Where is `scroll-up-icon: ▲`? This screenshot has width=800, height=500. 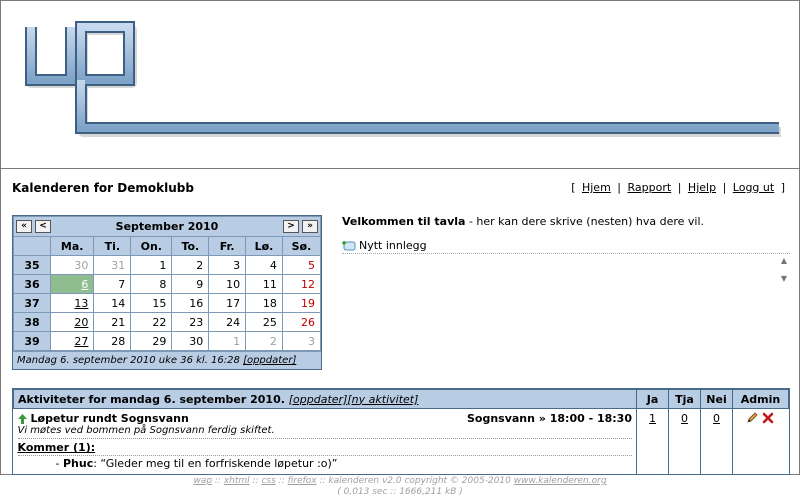 scroll-up-icon: ▲ is located at coordinates (784, 262).